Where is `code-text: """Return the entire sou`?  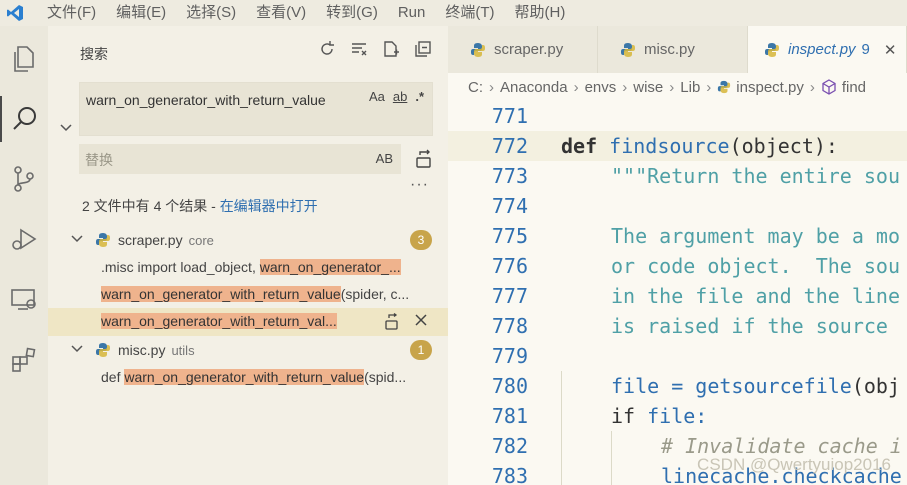 code-text: """Return the entire sou is located at coordinates (755, 176).